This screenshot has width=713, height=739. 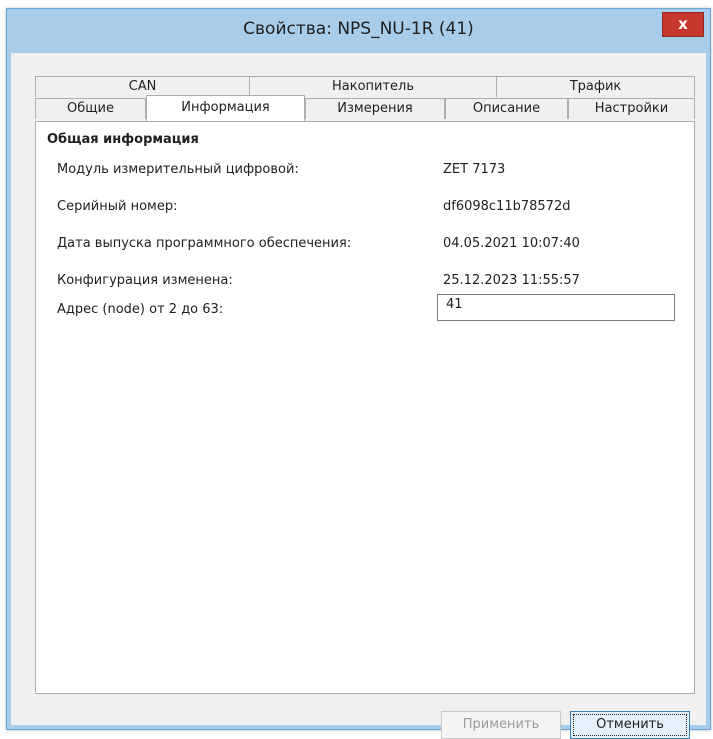 What do you see at coordinates (145, 280) in the screenshot?
I see `config-changed-label: Конфигурация изменена:` at bounding box center [145, 280].